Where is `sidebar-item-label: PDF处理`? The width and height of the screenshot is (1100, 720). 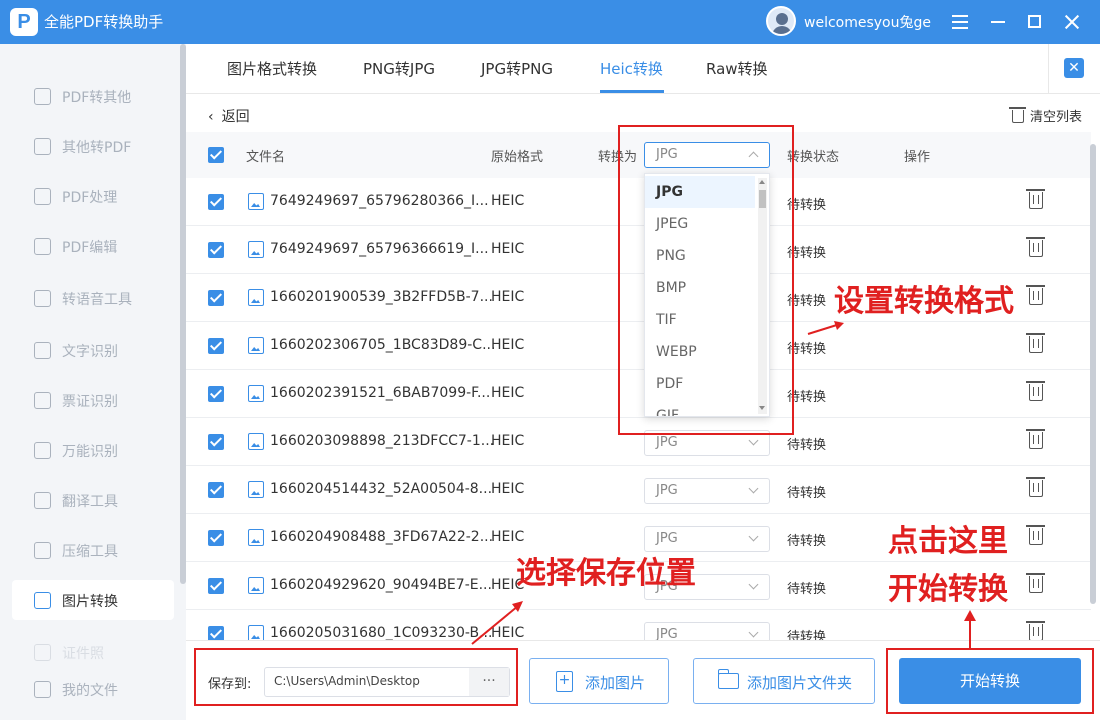 sidebar-item-label: PDF处理 is located at coordinates (90, 198).